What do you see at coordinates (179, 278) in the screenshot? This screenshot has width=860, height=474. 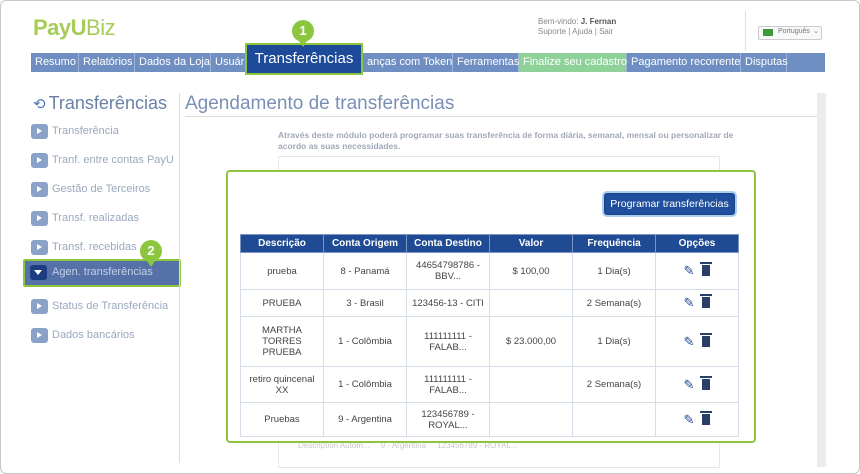 I see `sidebar-divider` at bounding box center [179, 278].